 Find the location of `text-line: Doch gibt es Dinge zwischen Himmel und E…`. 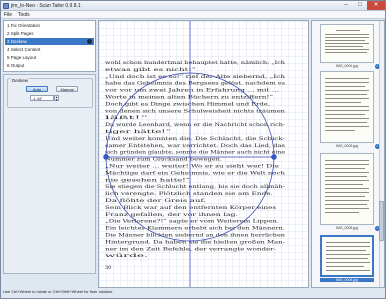

text-line: Doch gibt es Dinge zwischen Himmel und E… is located at coordinates (187, 104).